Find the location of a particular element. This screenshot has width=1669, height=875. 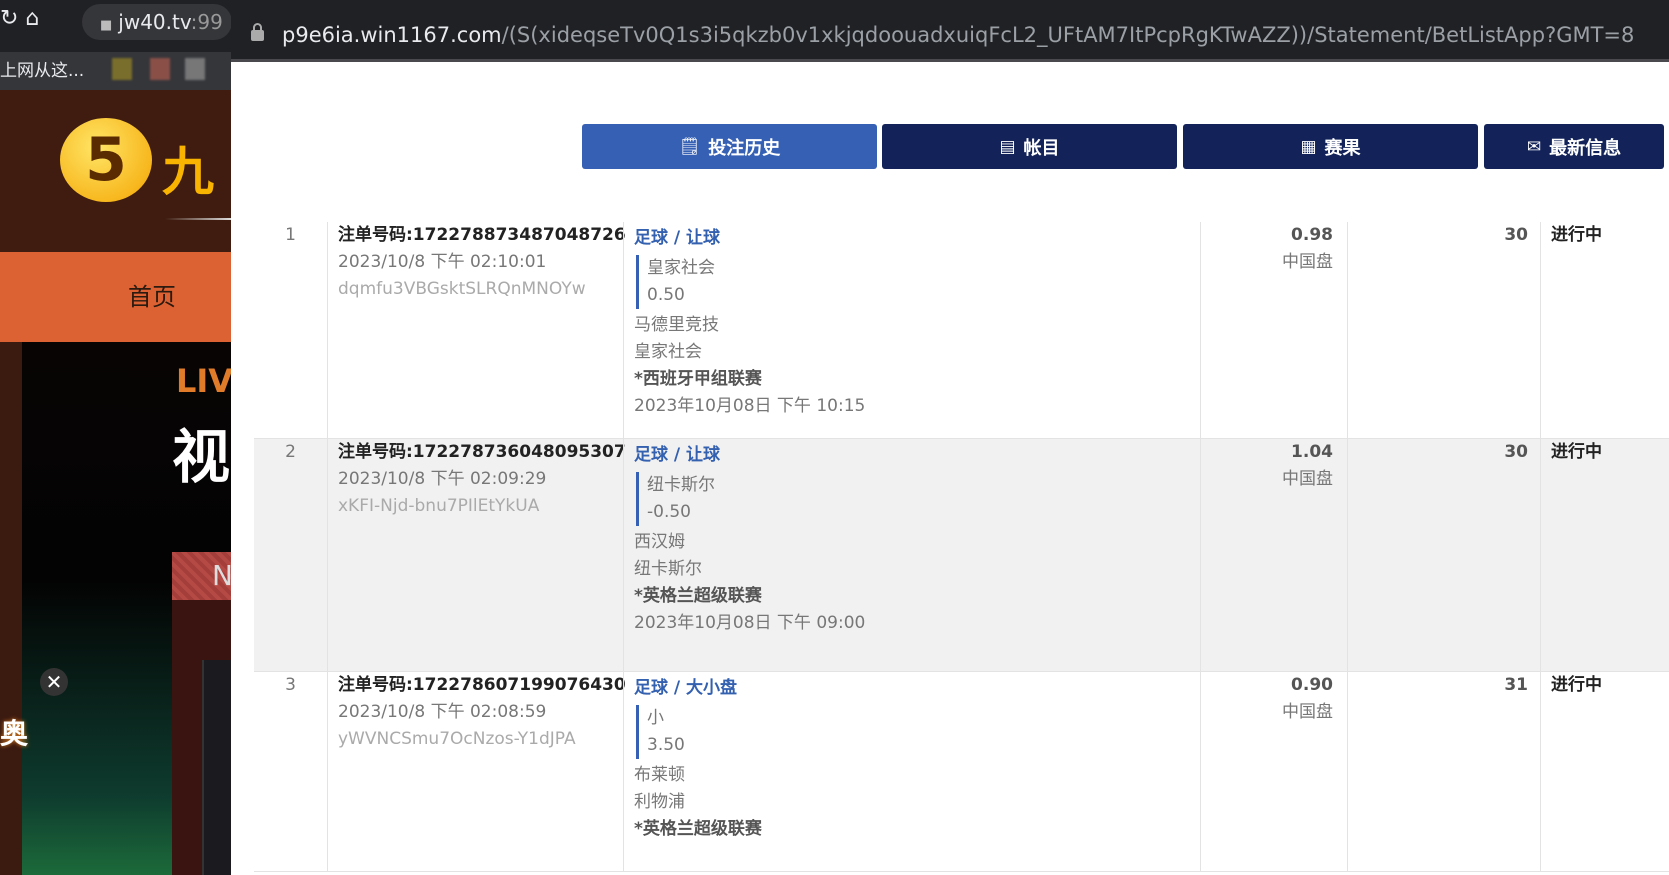

handicap: 0.50 is located at coordinates (666, 295).